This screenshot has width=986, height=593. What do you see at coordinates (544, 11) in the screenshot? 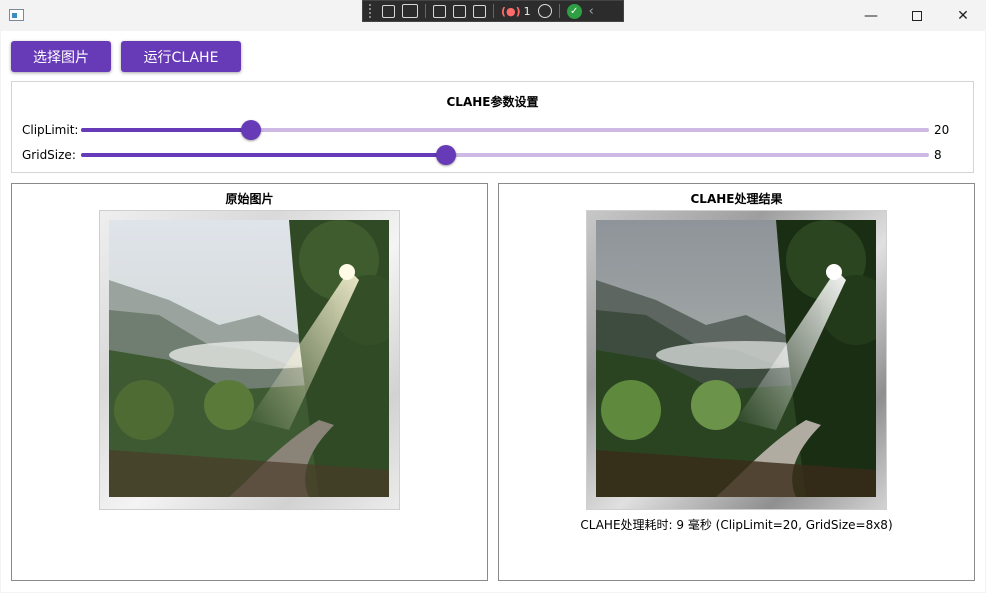
I see `accessibility-icon` at bounding box center [544, 11].